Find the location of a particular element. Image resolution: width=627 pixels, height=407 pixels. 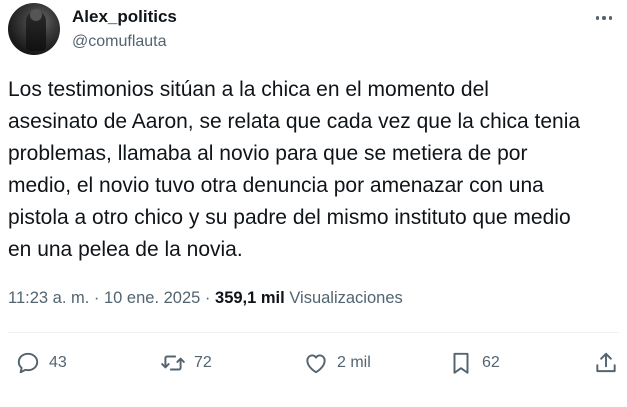

bookmark-button: 62 is located at coordinates (474, 363).